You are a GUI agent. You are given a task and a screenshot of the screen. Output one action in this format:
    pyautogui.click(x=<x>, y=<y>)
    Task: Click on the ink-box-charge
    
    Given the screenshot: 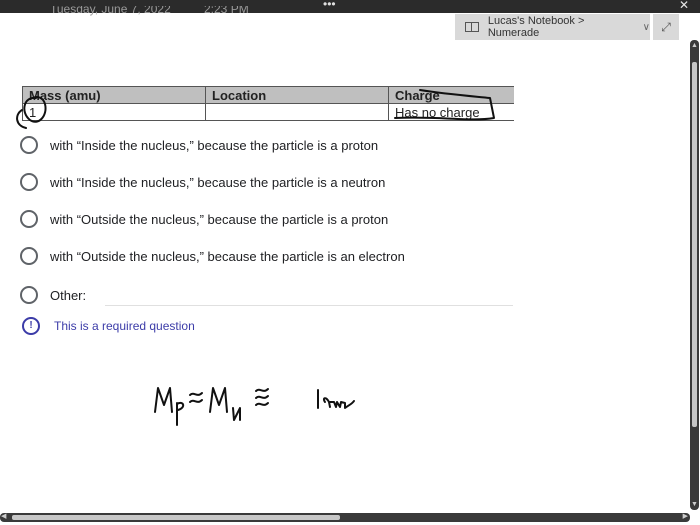 What is the action you would take?
    pyautogui.click(x=444, y=105)
    